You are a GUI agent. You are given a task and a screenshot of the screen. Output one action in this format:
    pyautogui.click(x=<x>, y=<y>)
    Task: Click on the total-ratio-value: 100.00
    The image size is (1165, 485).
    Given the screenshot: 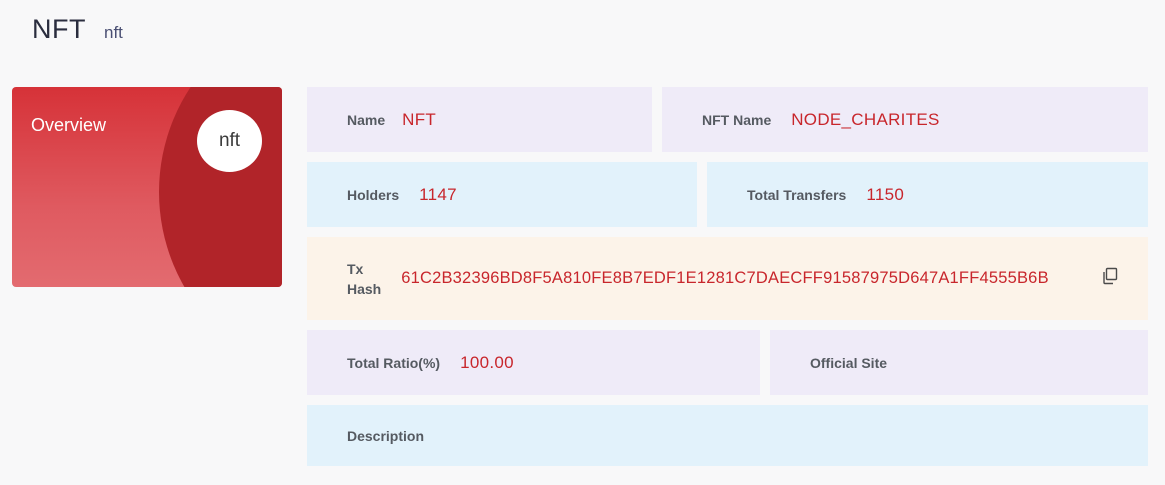 What is the action you would take?
    pyautogui.click(x=487, y=362)
    